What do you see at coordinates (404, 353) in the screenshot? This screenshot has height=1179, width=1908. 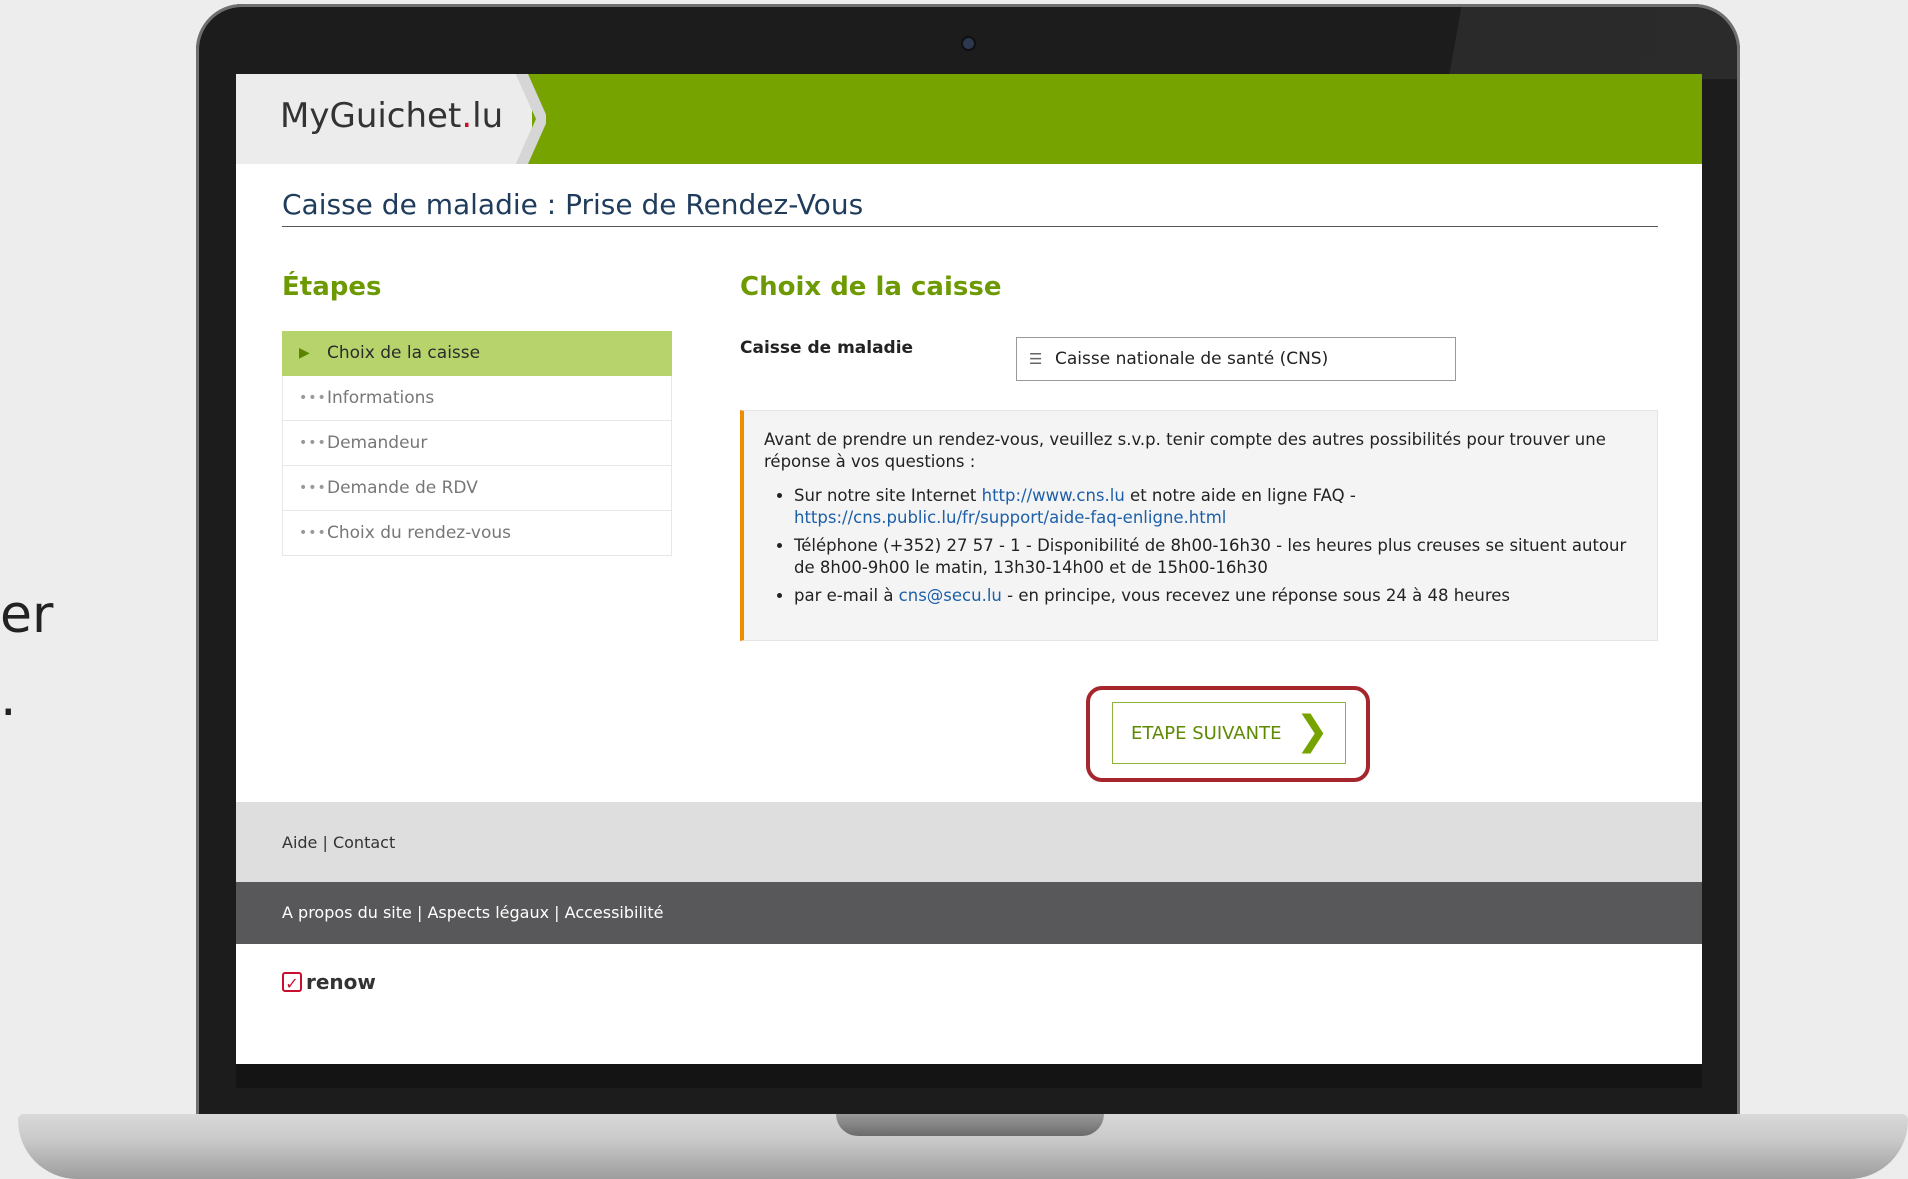 I see `step-label: Choix de la caisse` at bounding box center [404, 353].